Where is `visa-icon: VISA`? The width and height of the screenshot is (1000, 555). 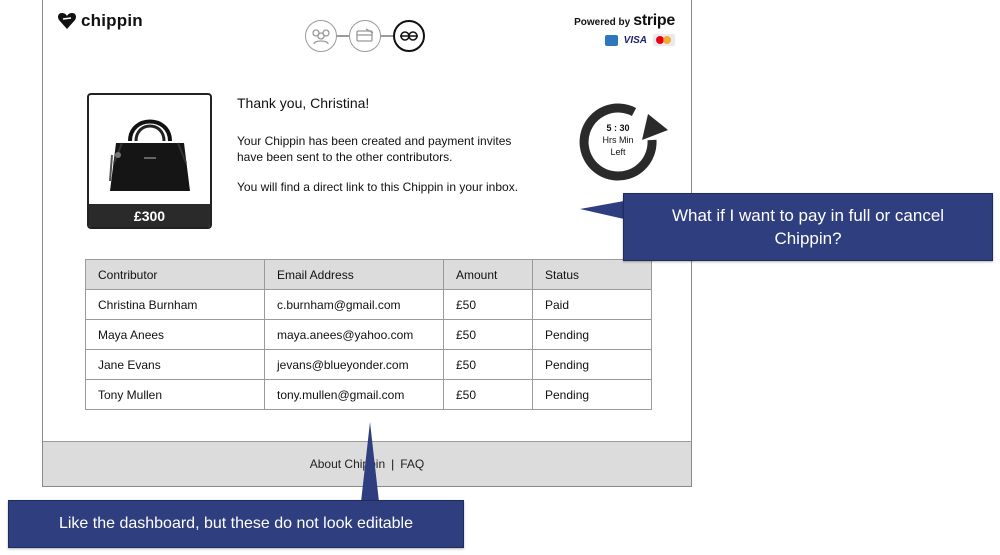 visa-icon: VISA is located at coordinates (635, 40).